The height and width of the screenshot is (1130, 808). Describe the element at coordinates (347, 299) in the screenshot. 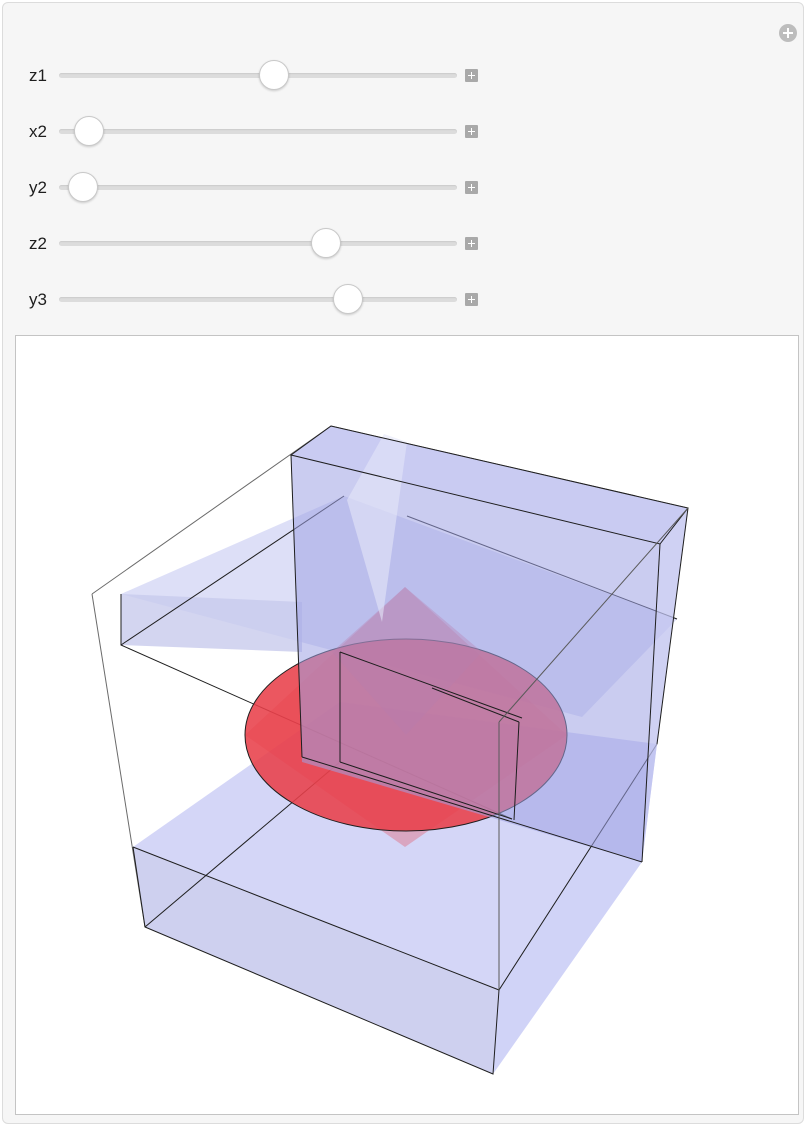

I see `slider-thumb-y3` at that location.